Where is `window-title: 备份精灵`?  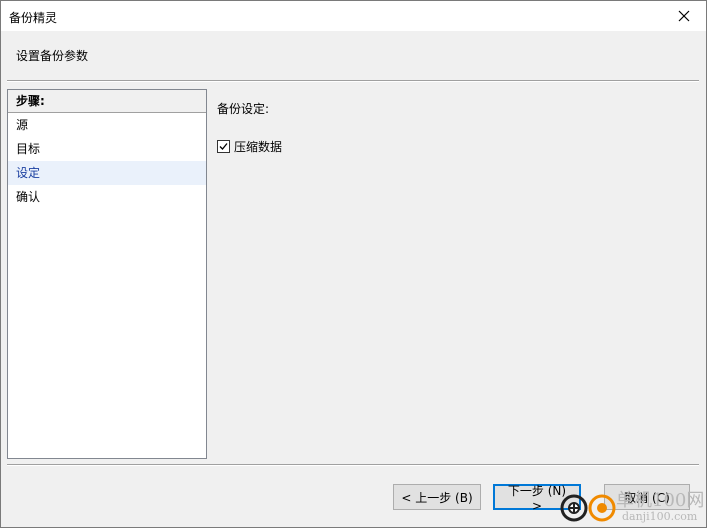 window-title: 备份精灵 is located at coordinates (33, 18).